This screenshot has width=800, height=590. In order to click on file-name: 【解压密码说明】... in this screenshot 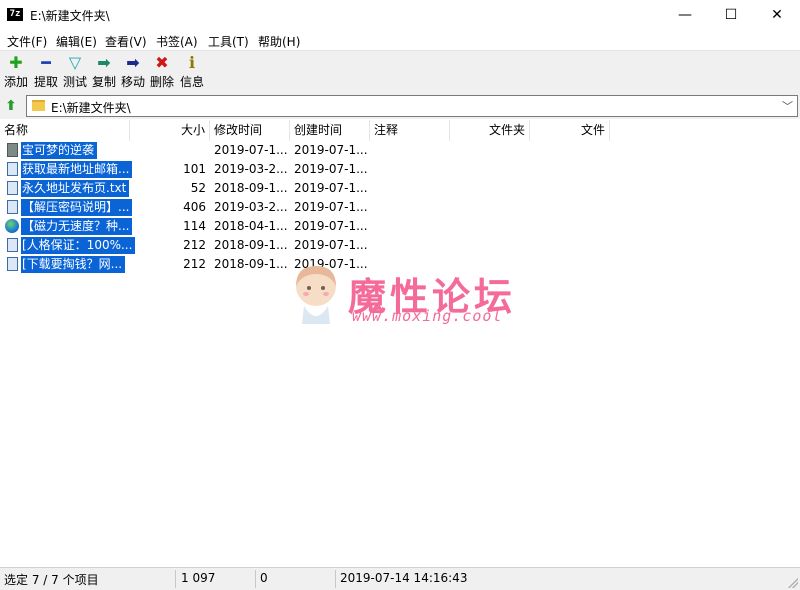, I will do `click(77, 207)`.